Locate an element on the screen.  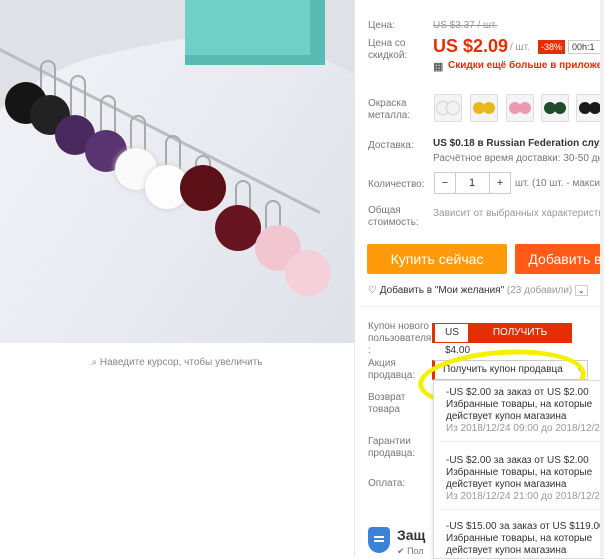
discount-badge: -38% is located at coordinates (552, 47).